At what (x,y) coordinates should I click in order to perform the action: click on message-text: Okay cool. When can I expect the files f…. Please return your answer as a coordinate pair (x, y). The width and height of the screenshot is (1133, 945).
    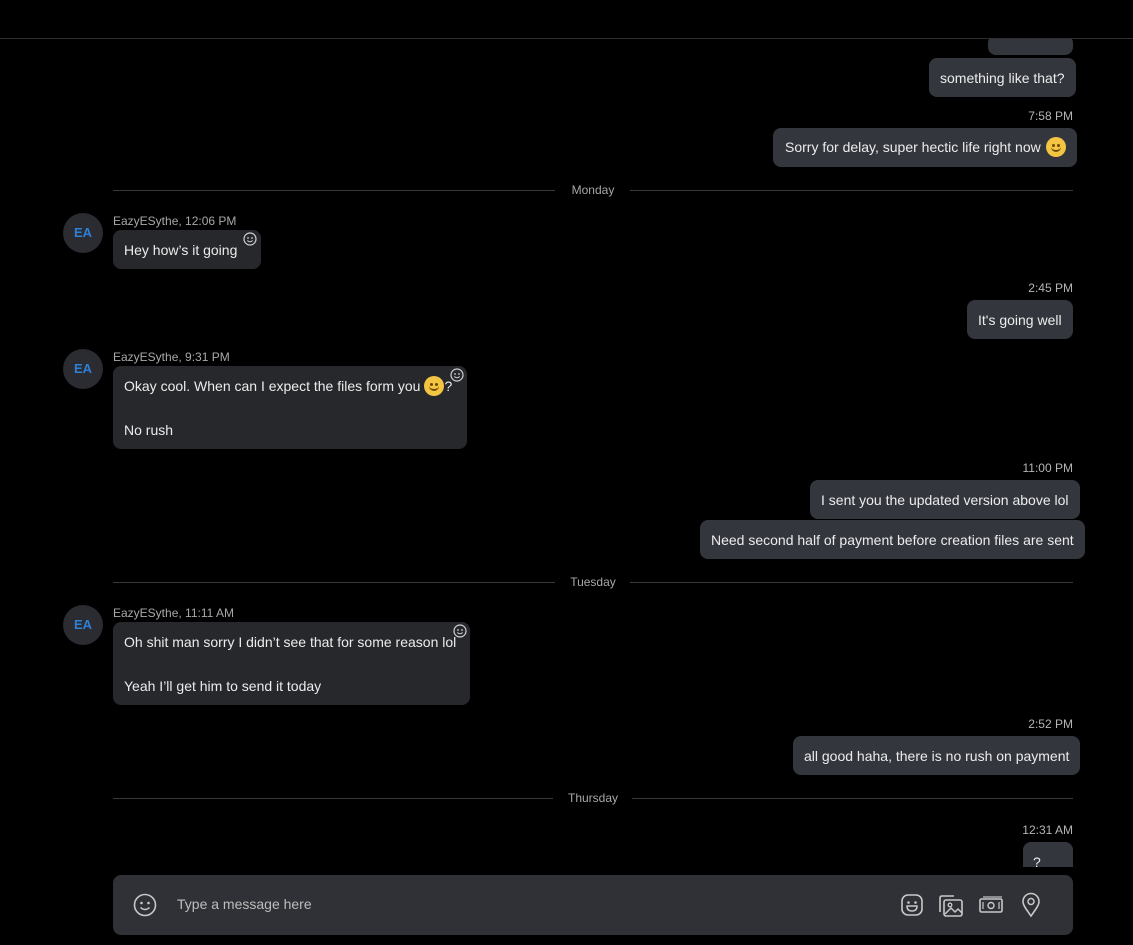
    Looking at the image, I should click on (272, 386).